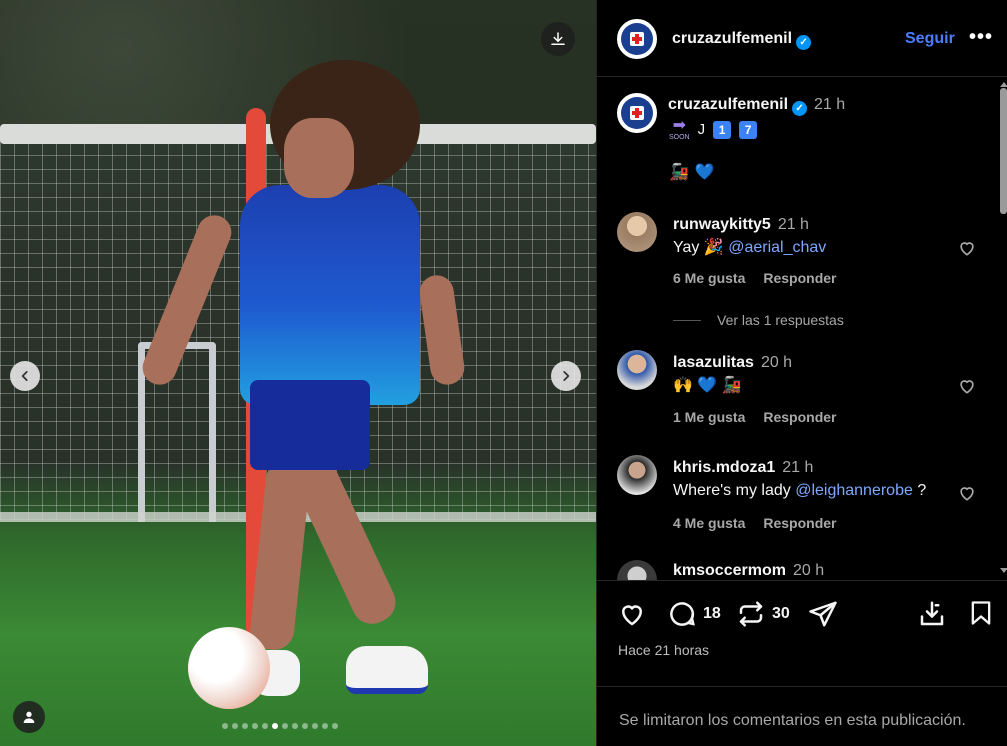 Image resolution: width=1007 pixels, height=746 pixels. What do you see at coordinates (722, 129) in the screenshot?
I see `keycap-digit: 1` at bounding box center [722, 129].